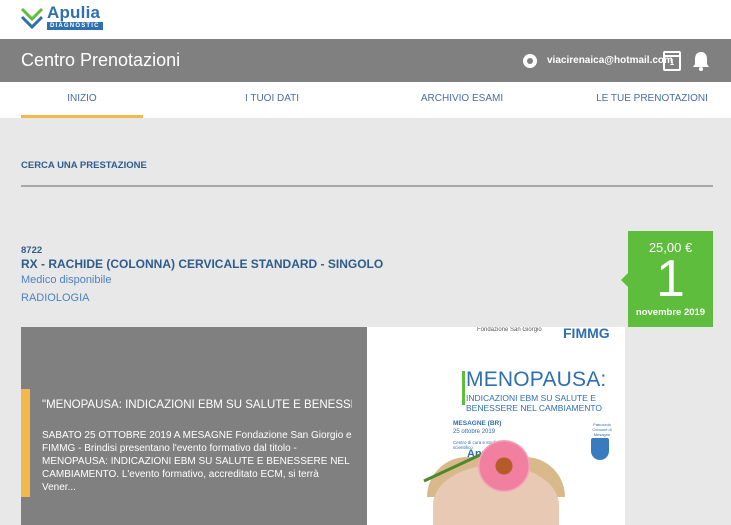 Image resolution: width=731 pixels, height=525 pixels. I want to click on apulia-logo: Apulia DIAGNOSTIC, so click(66, 17).